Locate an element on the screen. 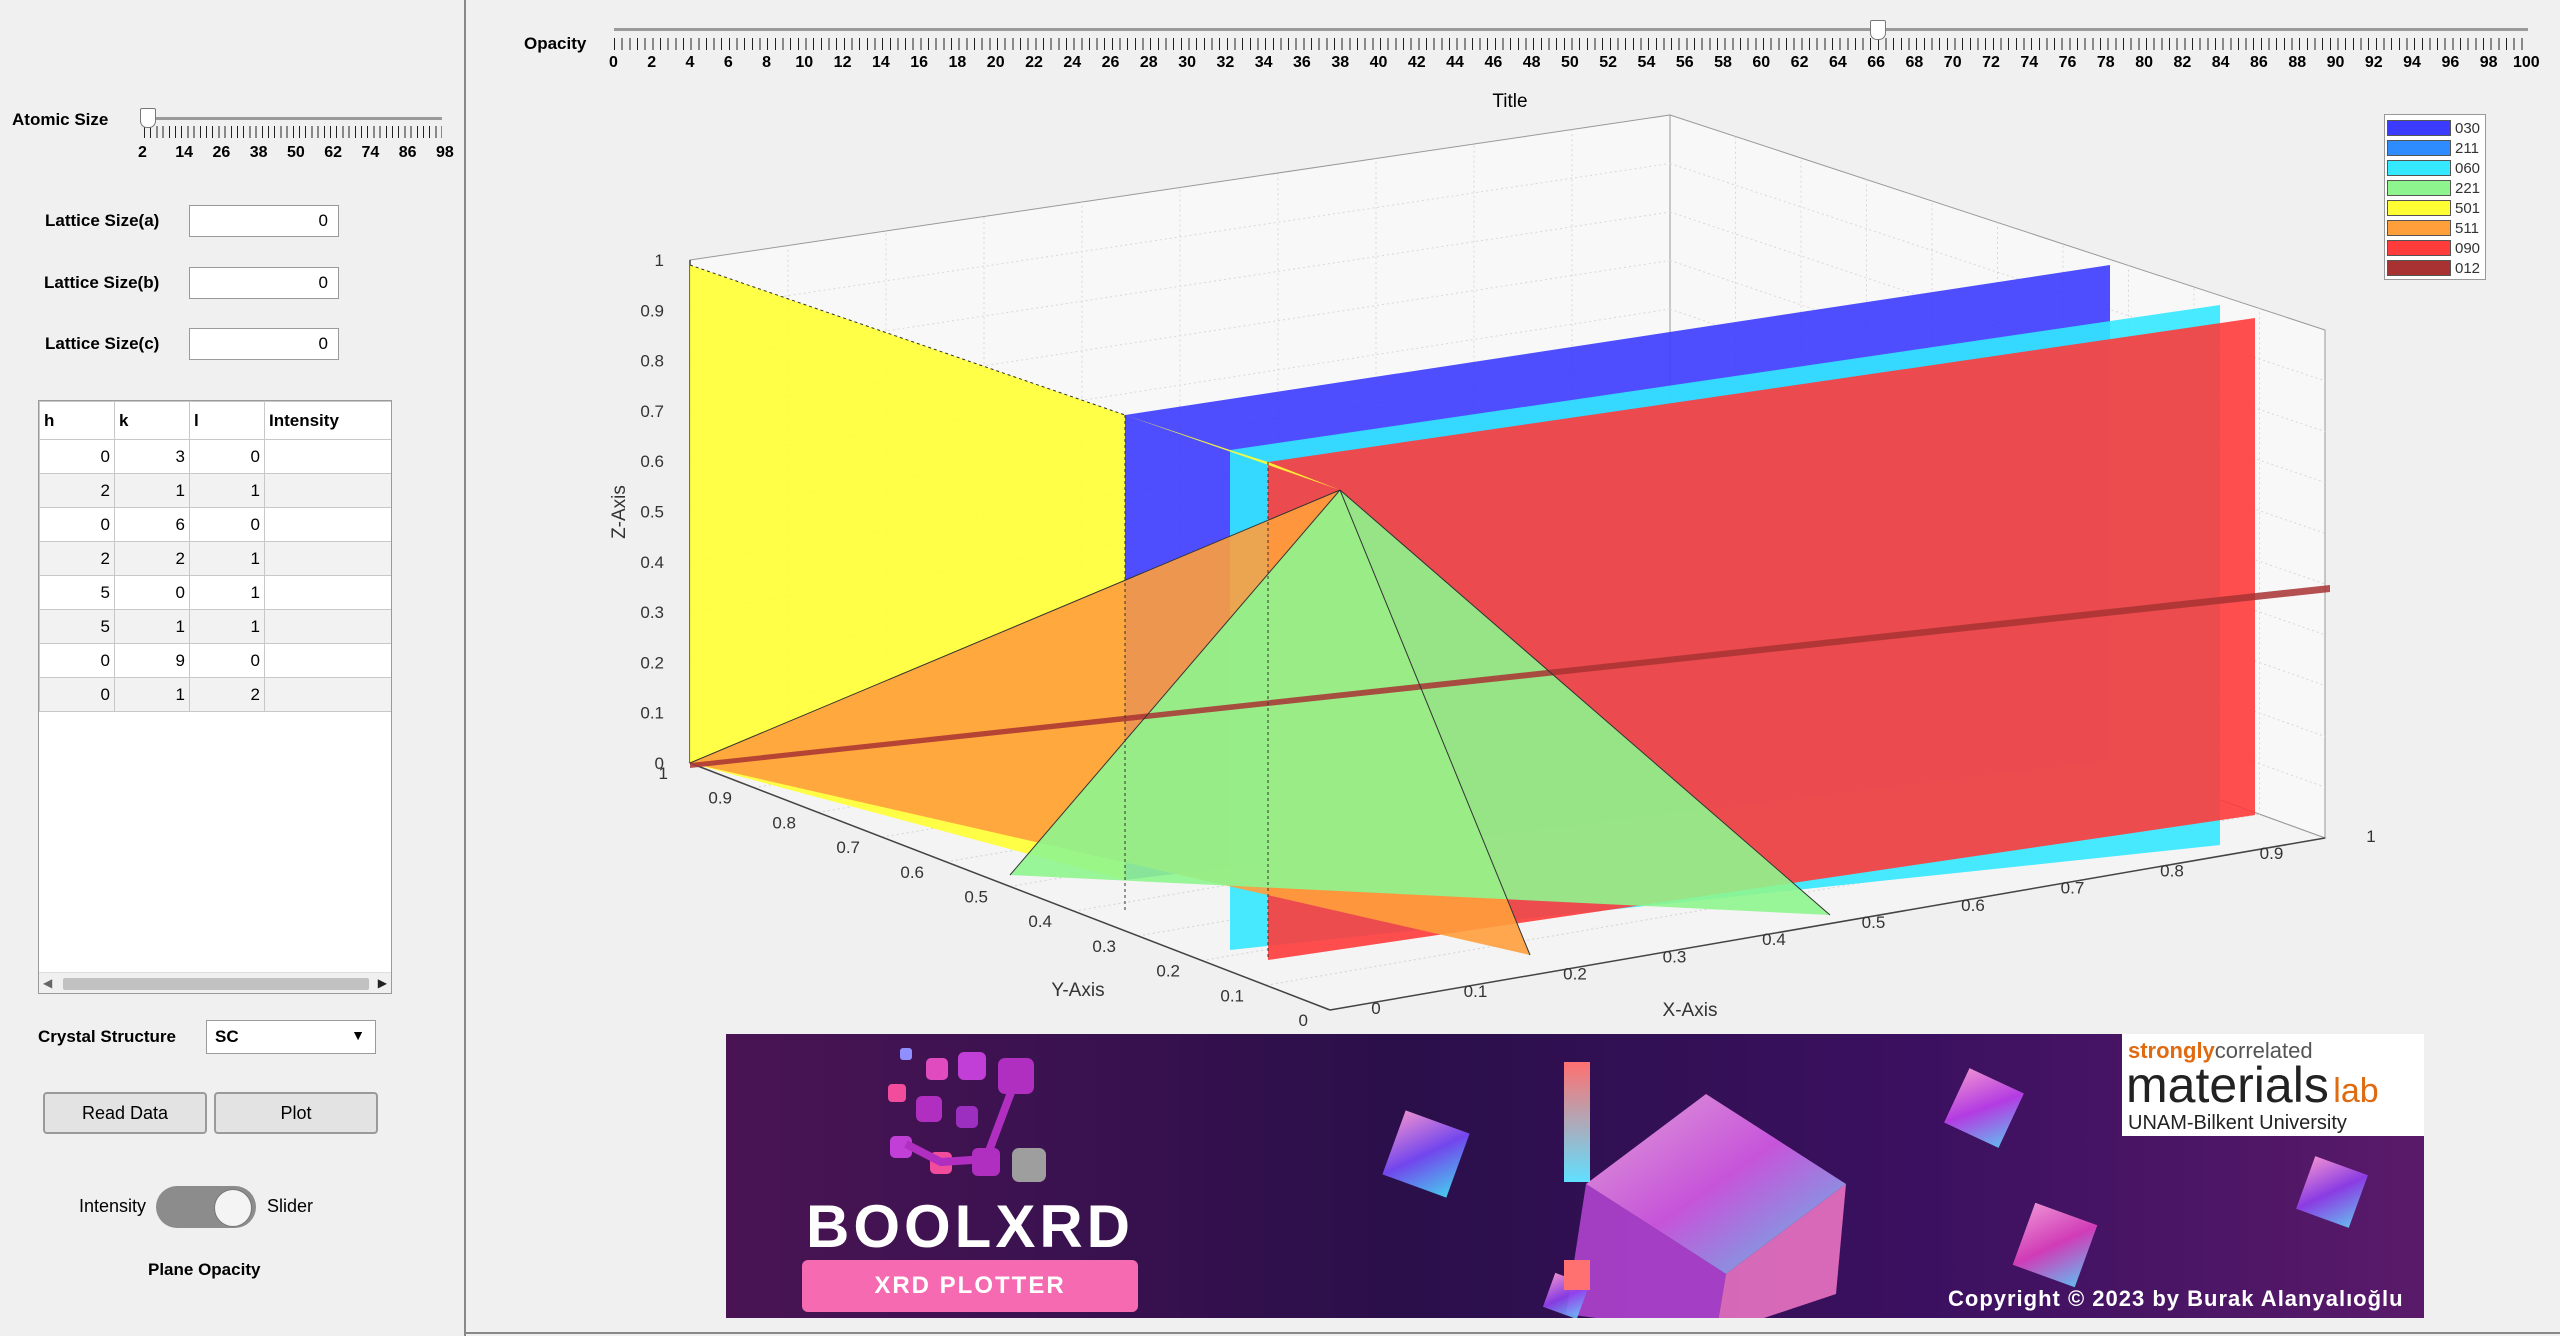 Image resolution: width=2560 pixels, height=1336 pixels. legend-item: 012 is located at coordinates (2435, 268).